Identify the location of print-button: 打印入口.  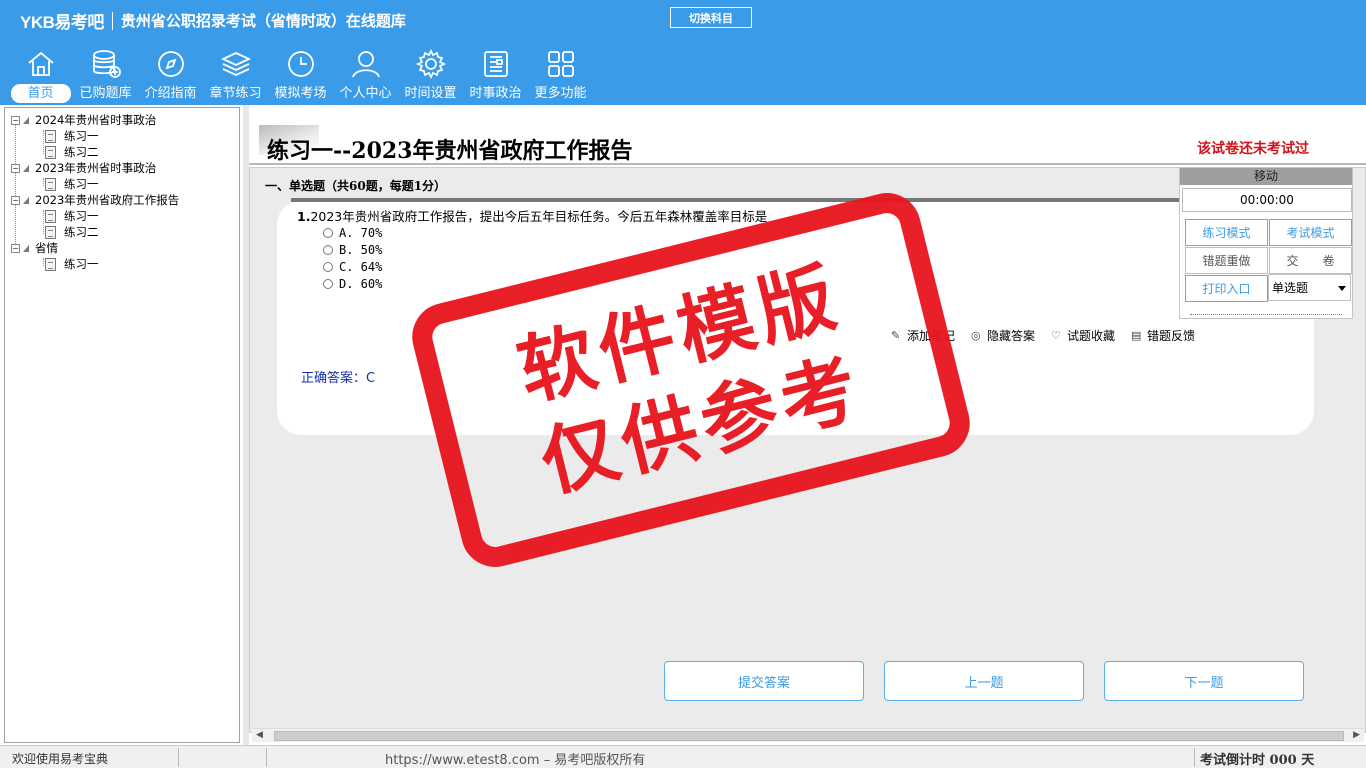
(1226, 288).